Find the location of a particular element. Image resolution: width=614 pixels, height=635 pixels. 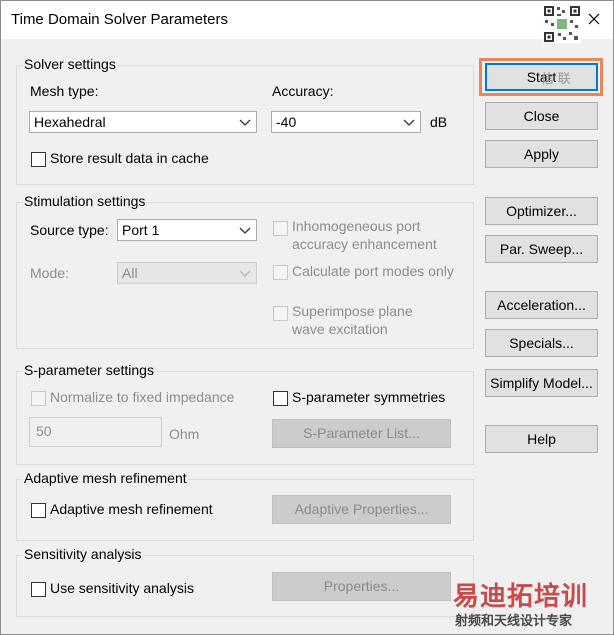

sparameter-symmetries-checkbox is located at coordinates (280, 398).